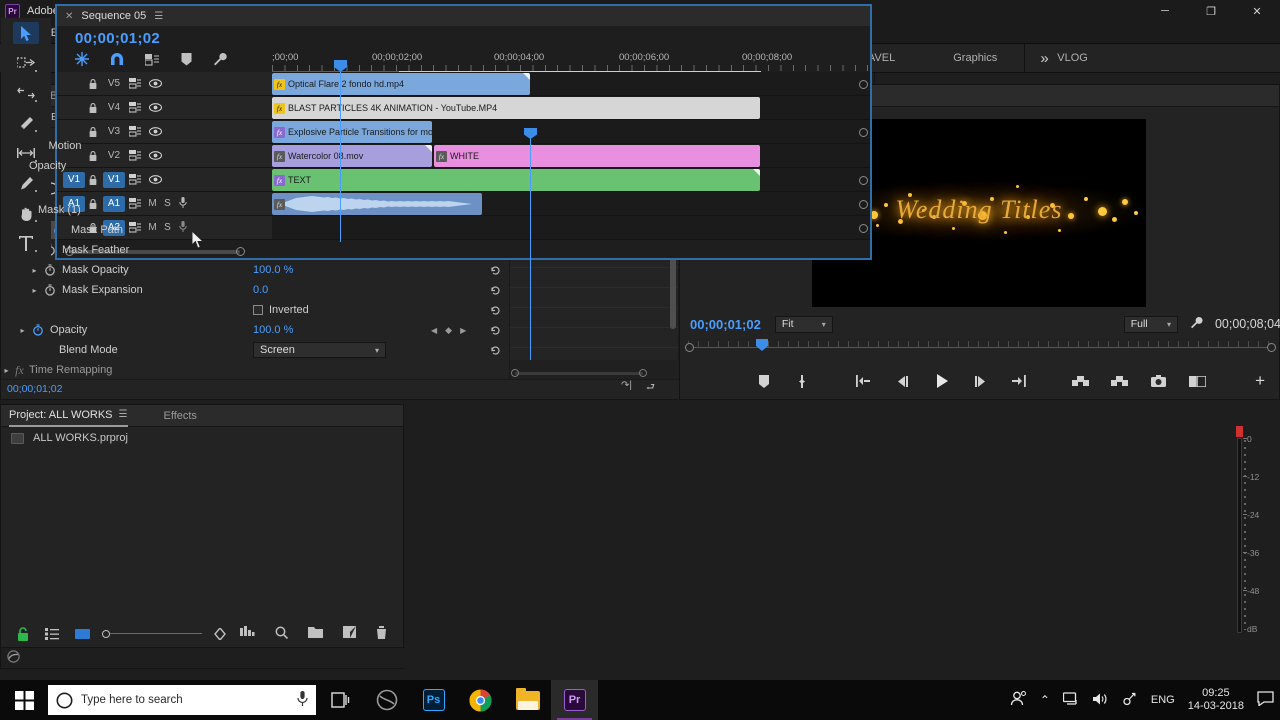  I want to click on blend-mode-dropdown: Screen ▾, so click(319, 350).